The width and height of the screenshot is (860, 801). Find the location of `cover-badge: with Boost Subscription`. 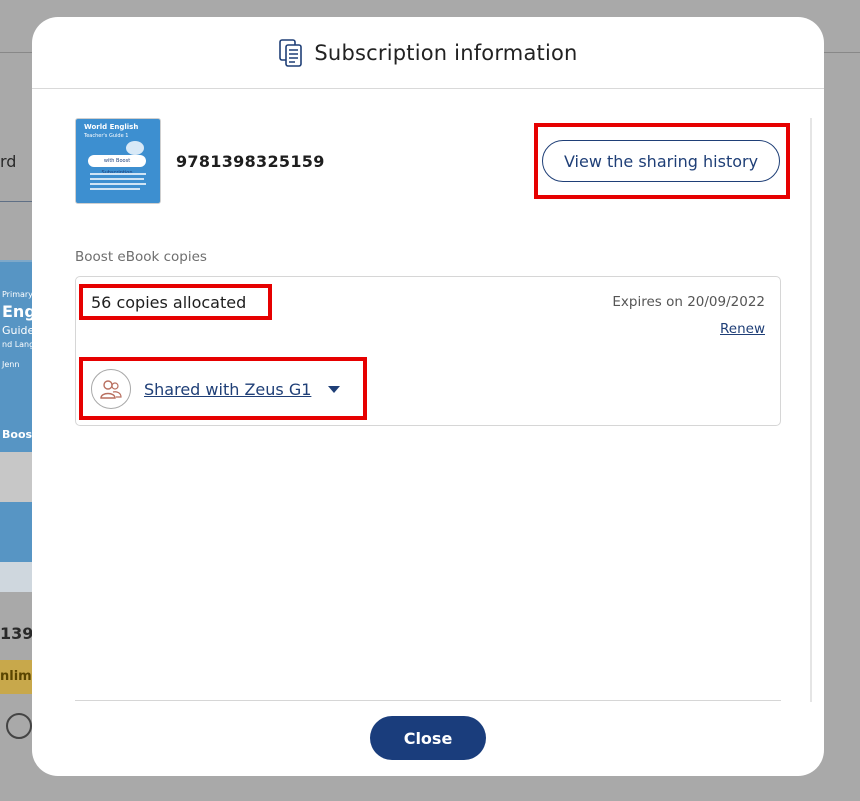

cover-badge: with Boost Subscription is located at coordinates (117, 165).